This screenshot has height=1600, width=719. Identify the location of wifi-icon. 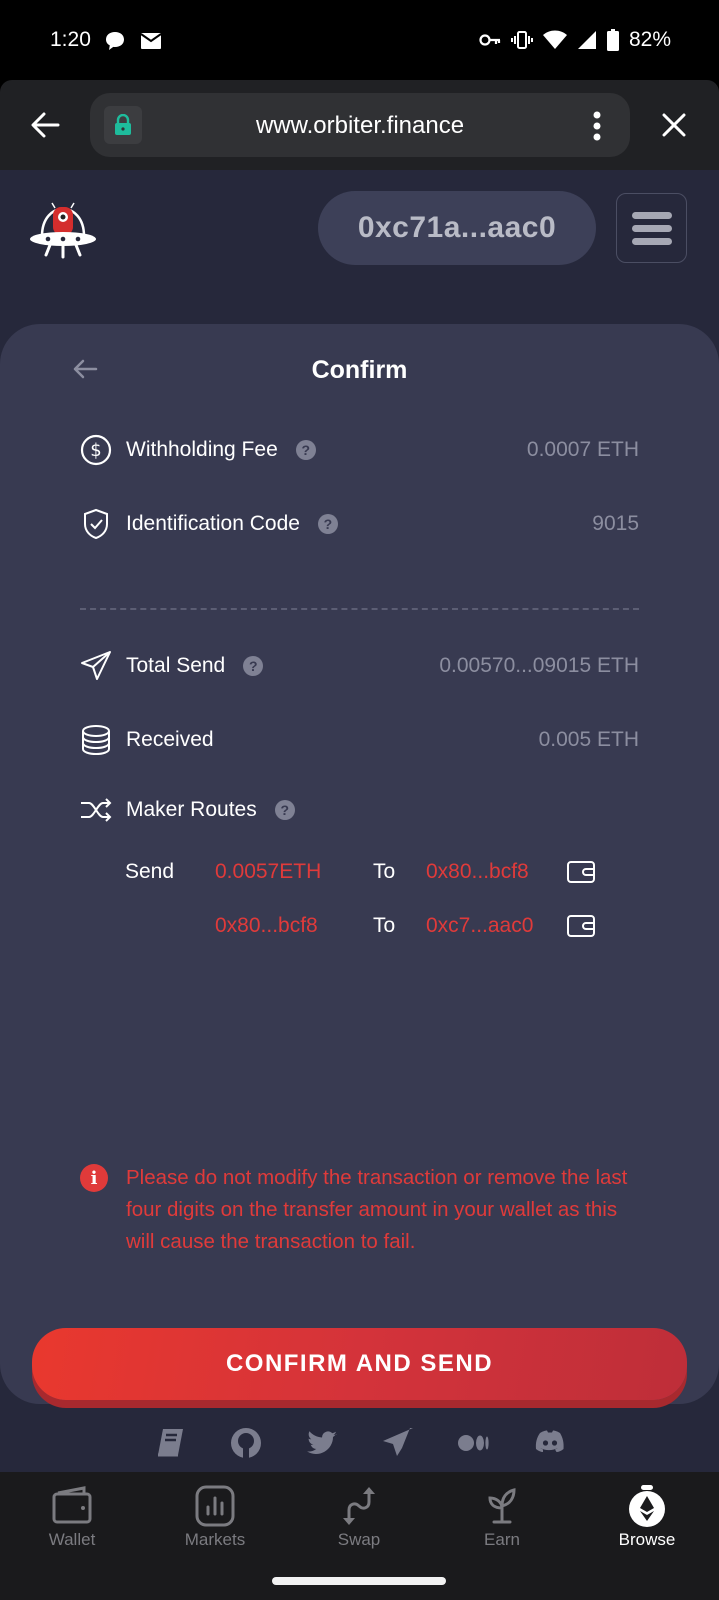
(554, 39).